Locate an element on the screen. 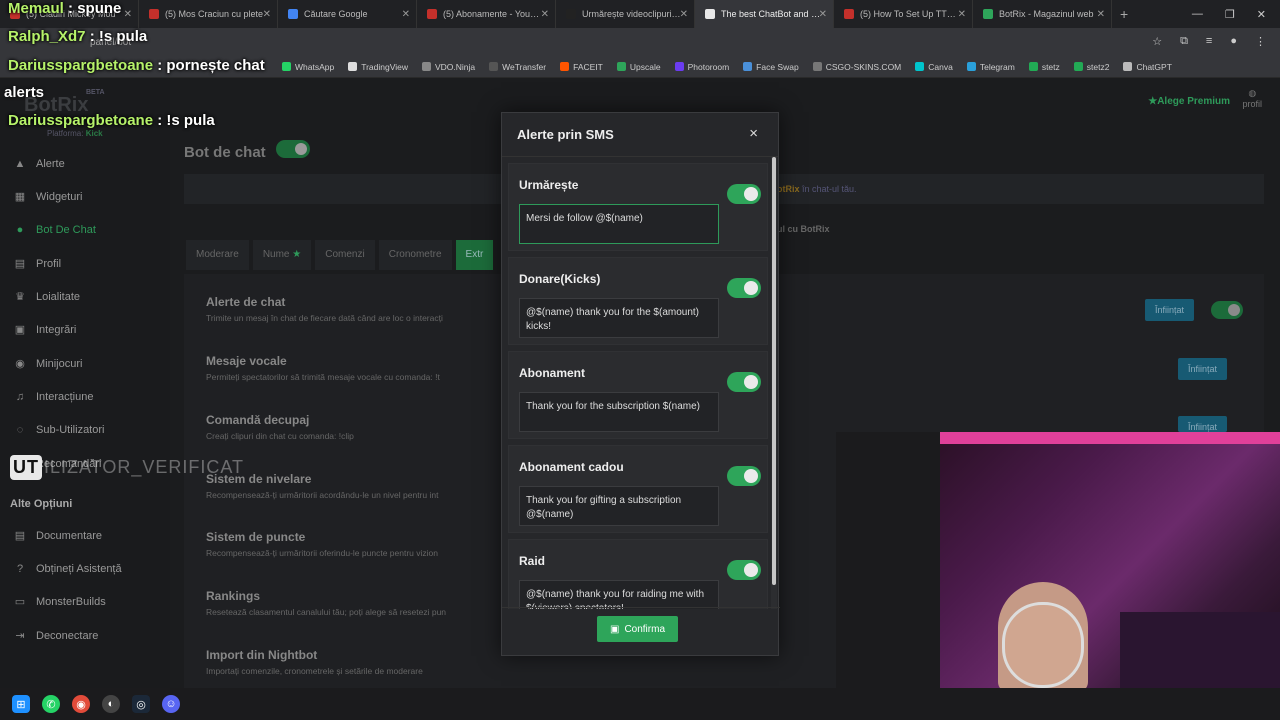 Image resolution: width=1280 pixels, height=720 pixels. chat-username: Dariusspargbetoane is located at coordinates (81, 65).